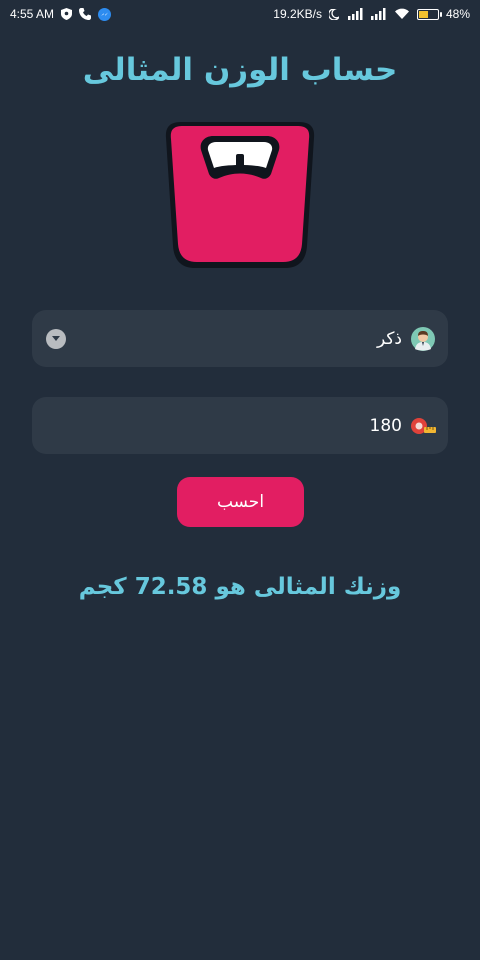 The height and width of the screenshot is (960, 480). Describe the element at coordinates (240, 195) in the screenshot. I see `weighing-scale-icon` at that location.